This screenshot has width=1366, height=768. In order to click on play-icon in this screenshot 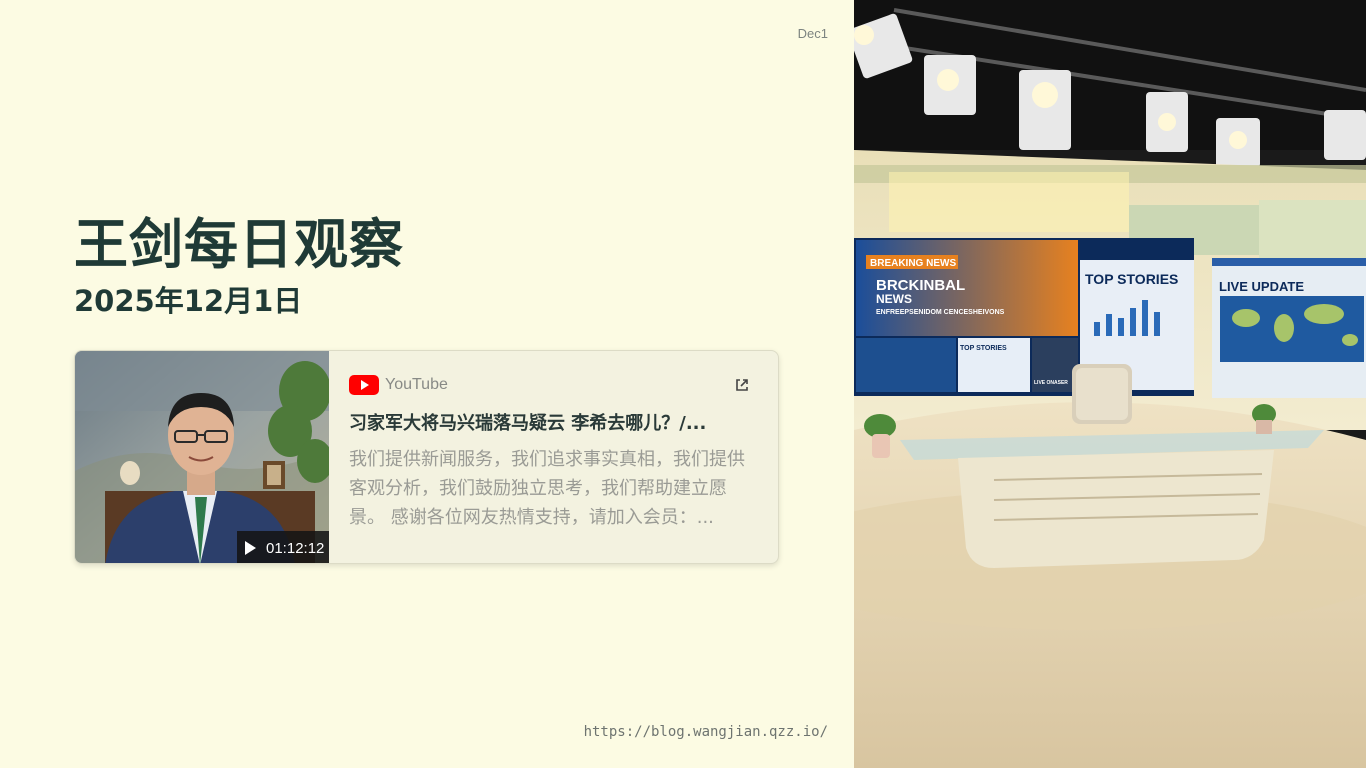, I will do `click(250, 548)`.